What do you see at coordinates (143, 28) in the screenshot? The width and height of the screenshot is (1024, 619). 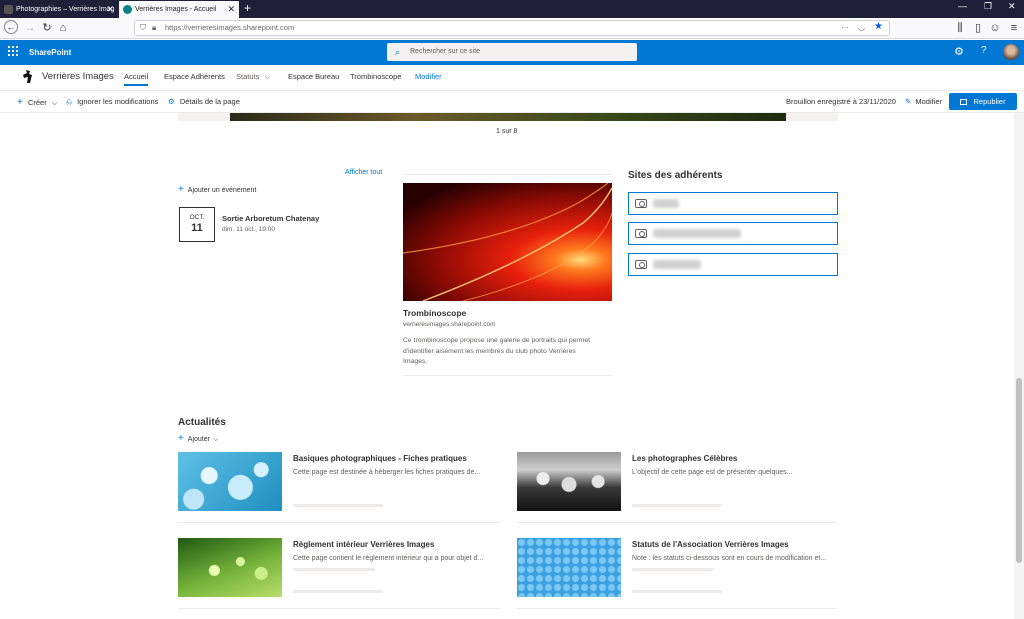 I see `shield-icon: ⛉` at bounding box center [143, 28].